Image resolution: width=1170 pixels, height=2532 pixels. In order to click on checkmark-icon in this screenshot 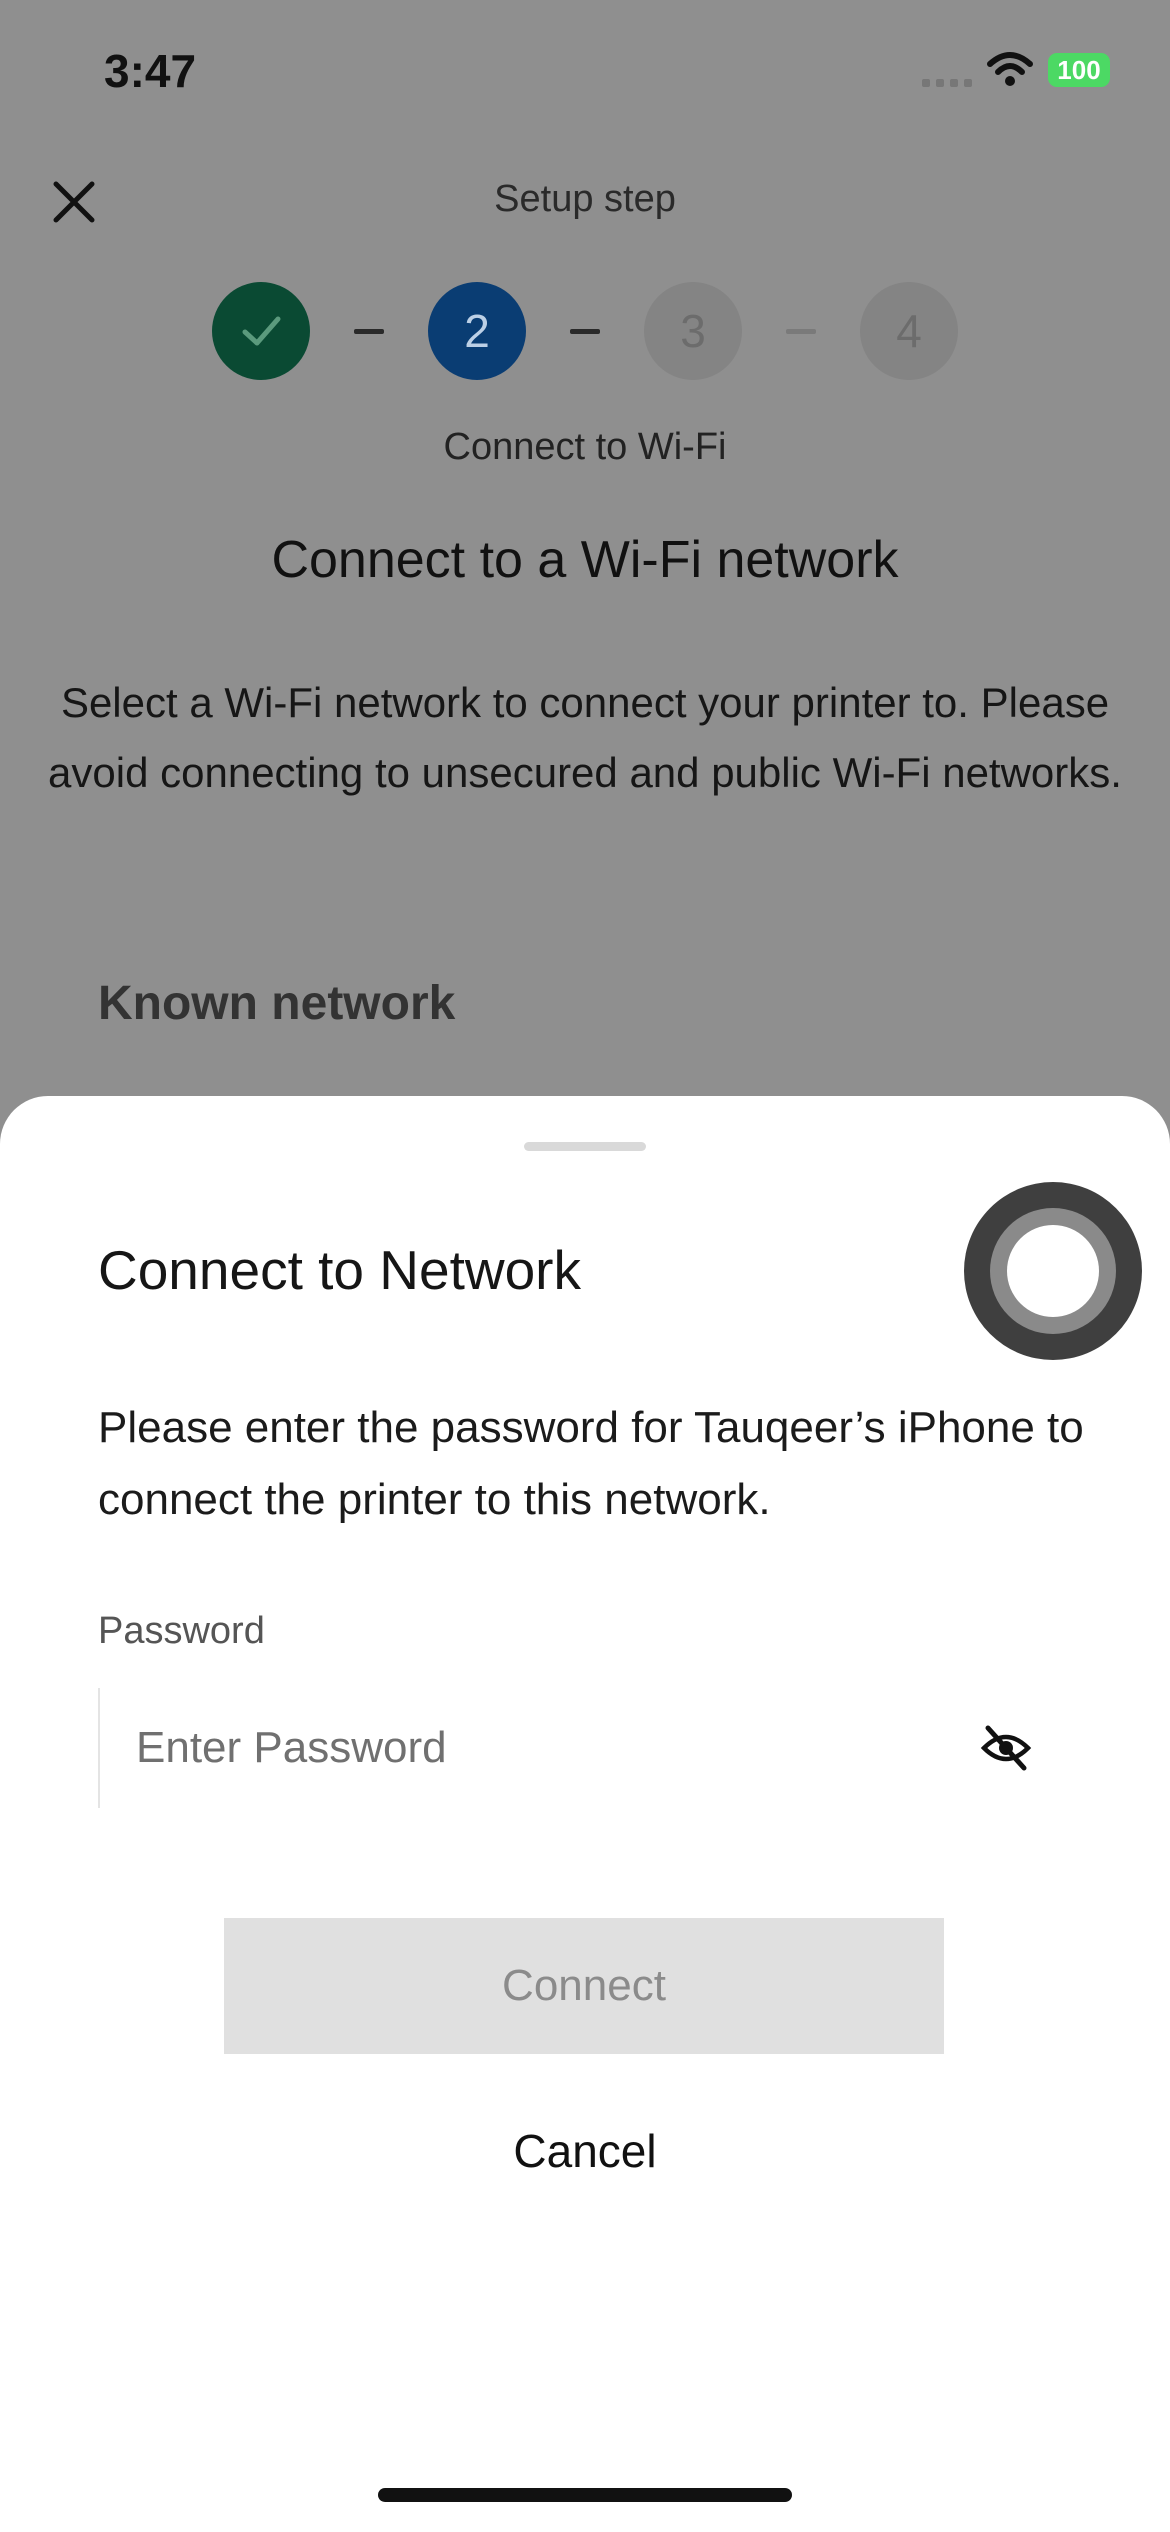, I will do `click(261, 331)`.